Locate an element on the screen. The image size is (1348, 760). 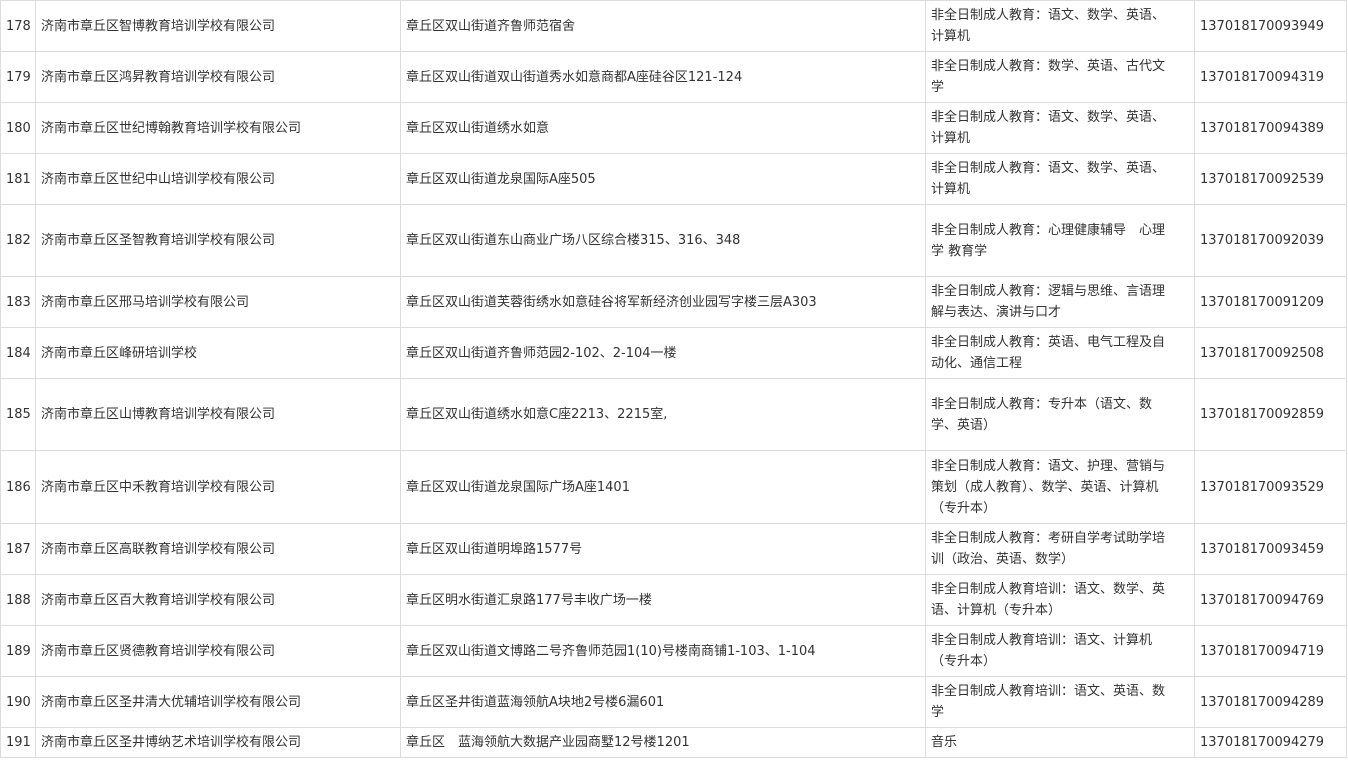
business-scope: 非全日制成人教育培训：语文、计算机 （专升本） is located at coordinates (1060, 651).